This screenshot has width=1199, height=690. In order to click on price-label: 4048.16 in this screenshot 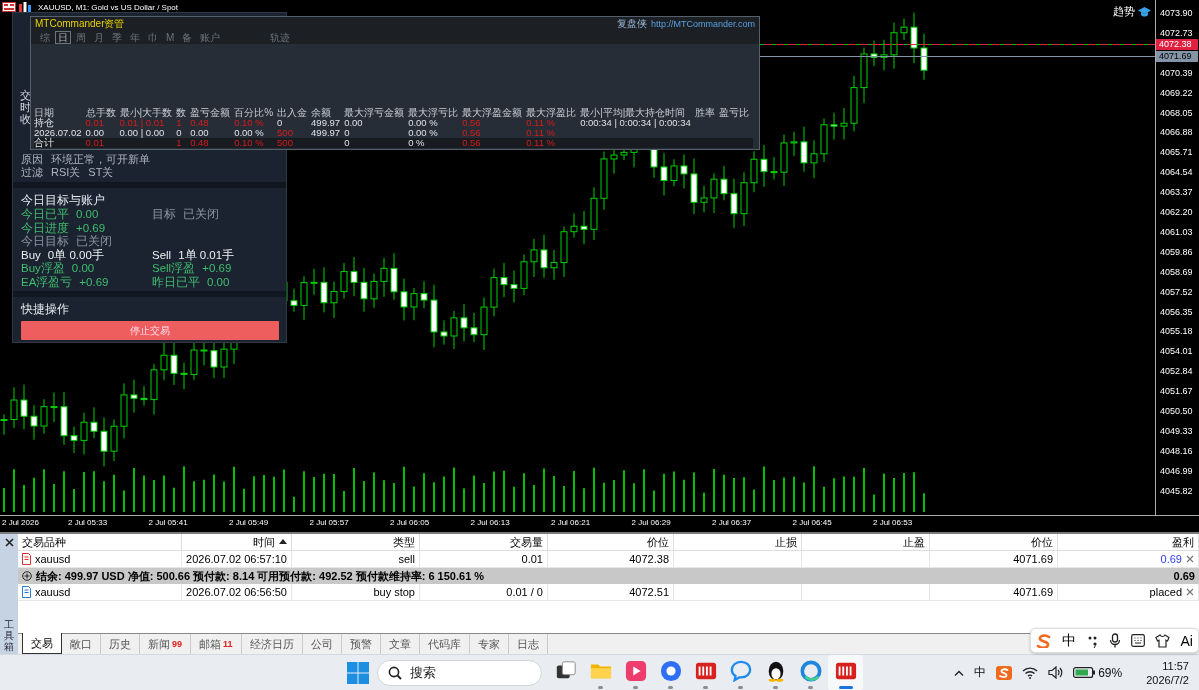, I will do `click(1176, 450)`.